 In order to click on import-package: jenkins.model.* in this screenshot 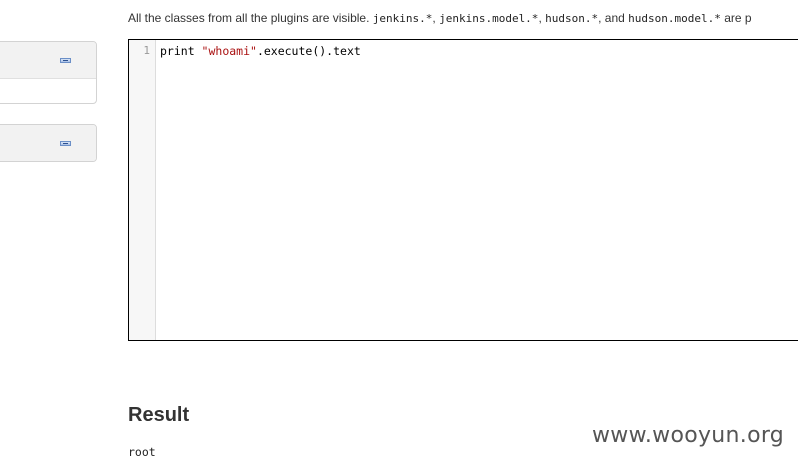, I will do `click(489, 18)`.